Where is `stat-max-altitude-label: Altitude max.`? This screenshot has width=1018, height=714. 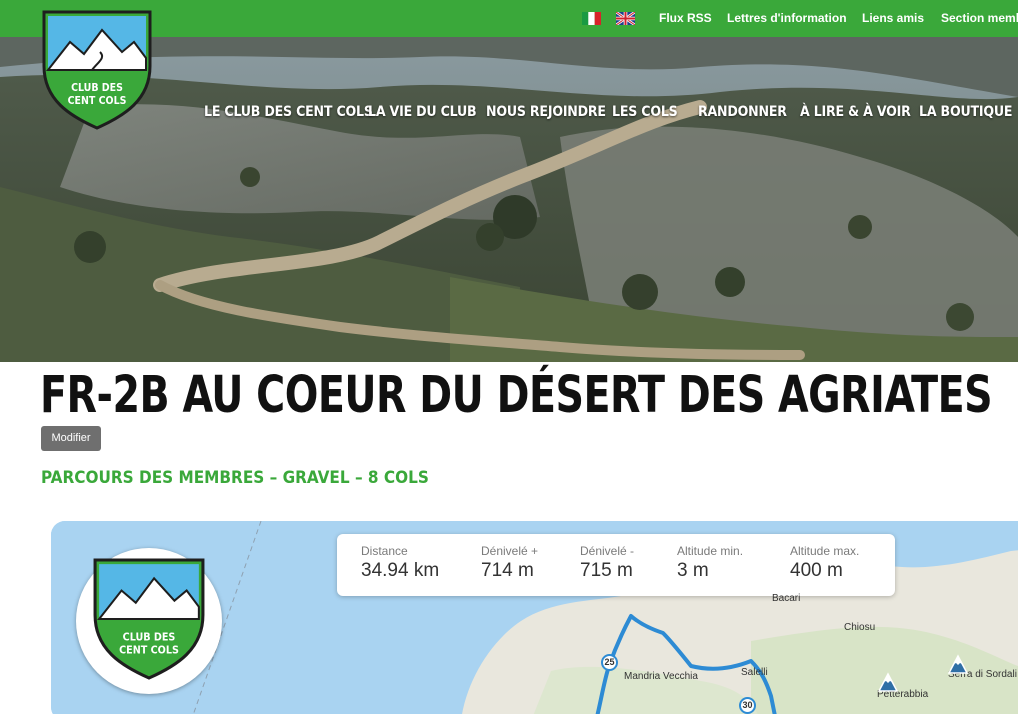
stat-max-altitude-label: Altitude max. is located at coordinates (825, 551).